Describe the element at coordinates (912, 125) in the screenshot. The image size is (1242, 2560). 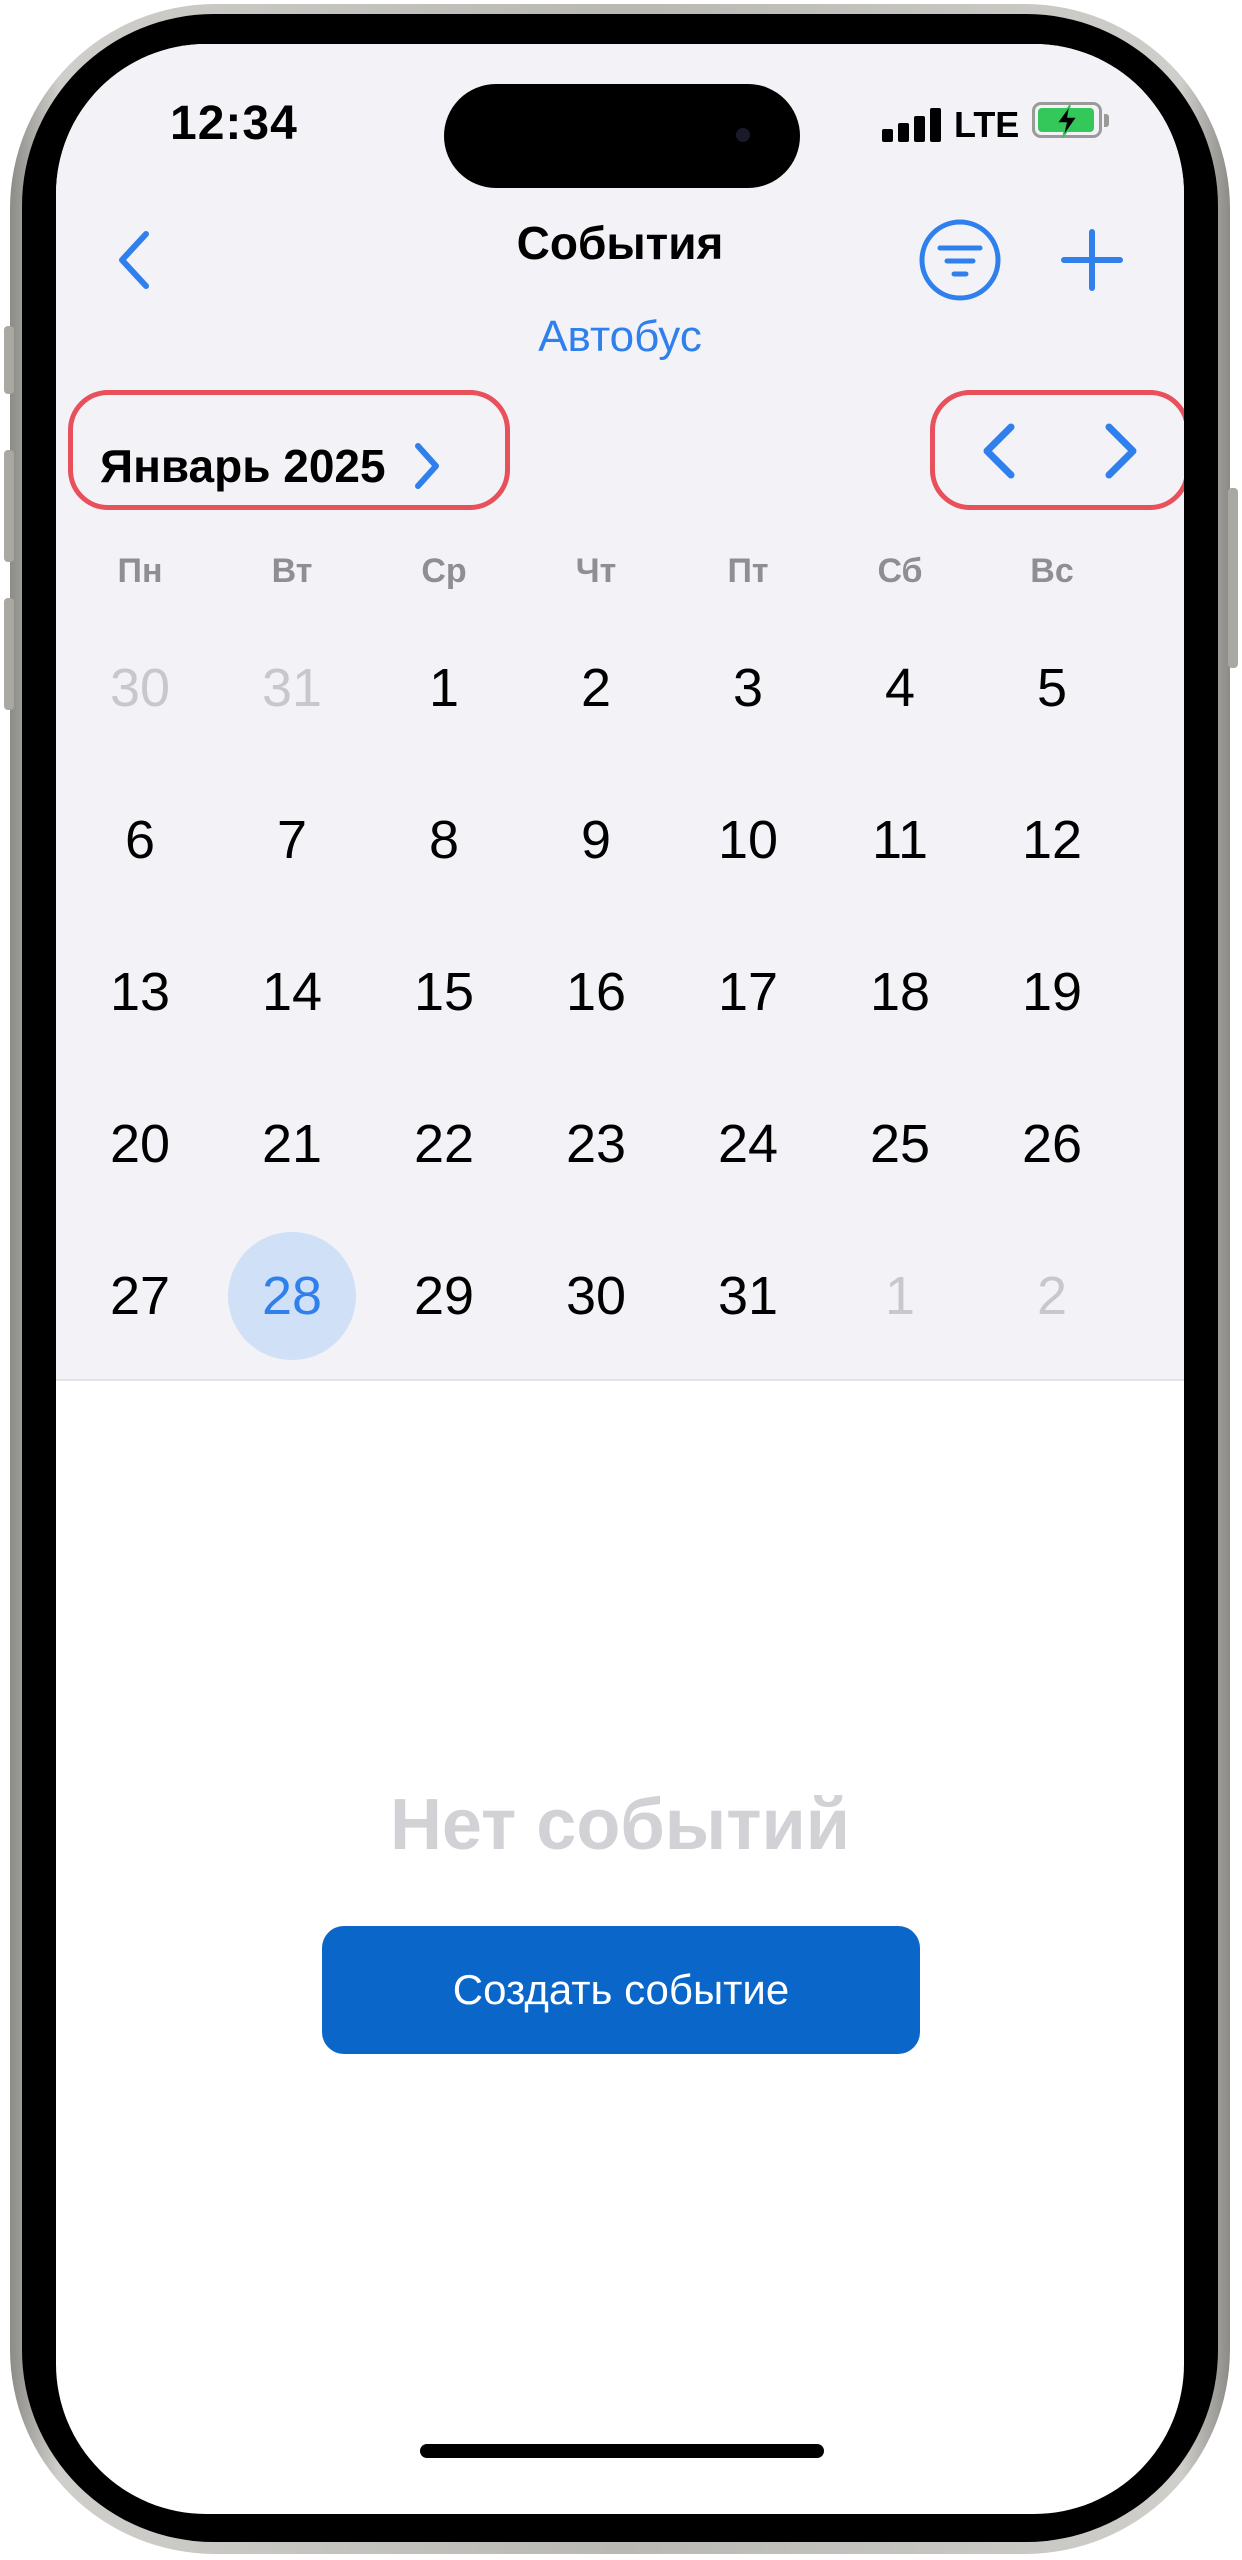
I see `cellular-signal-icon` at that location.